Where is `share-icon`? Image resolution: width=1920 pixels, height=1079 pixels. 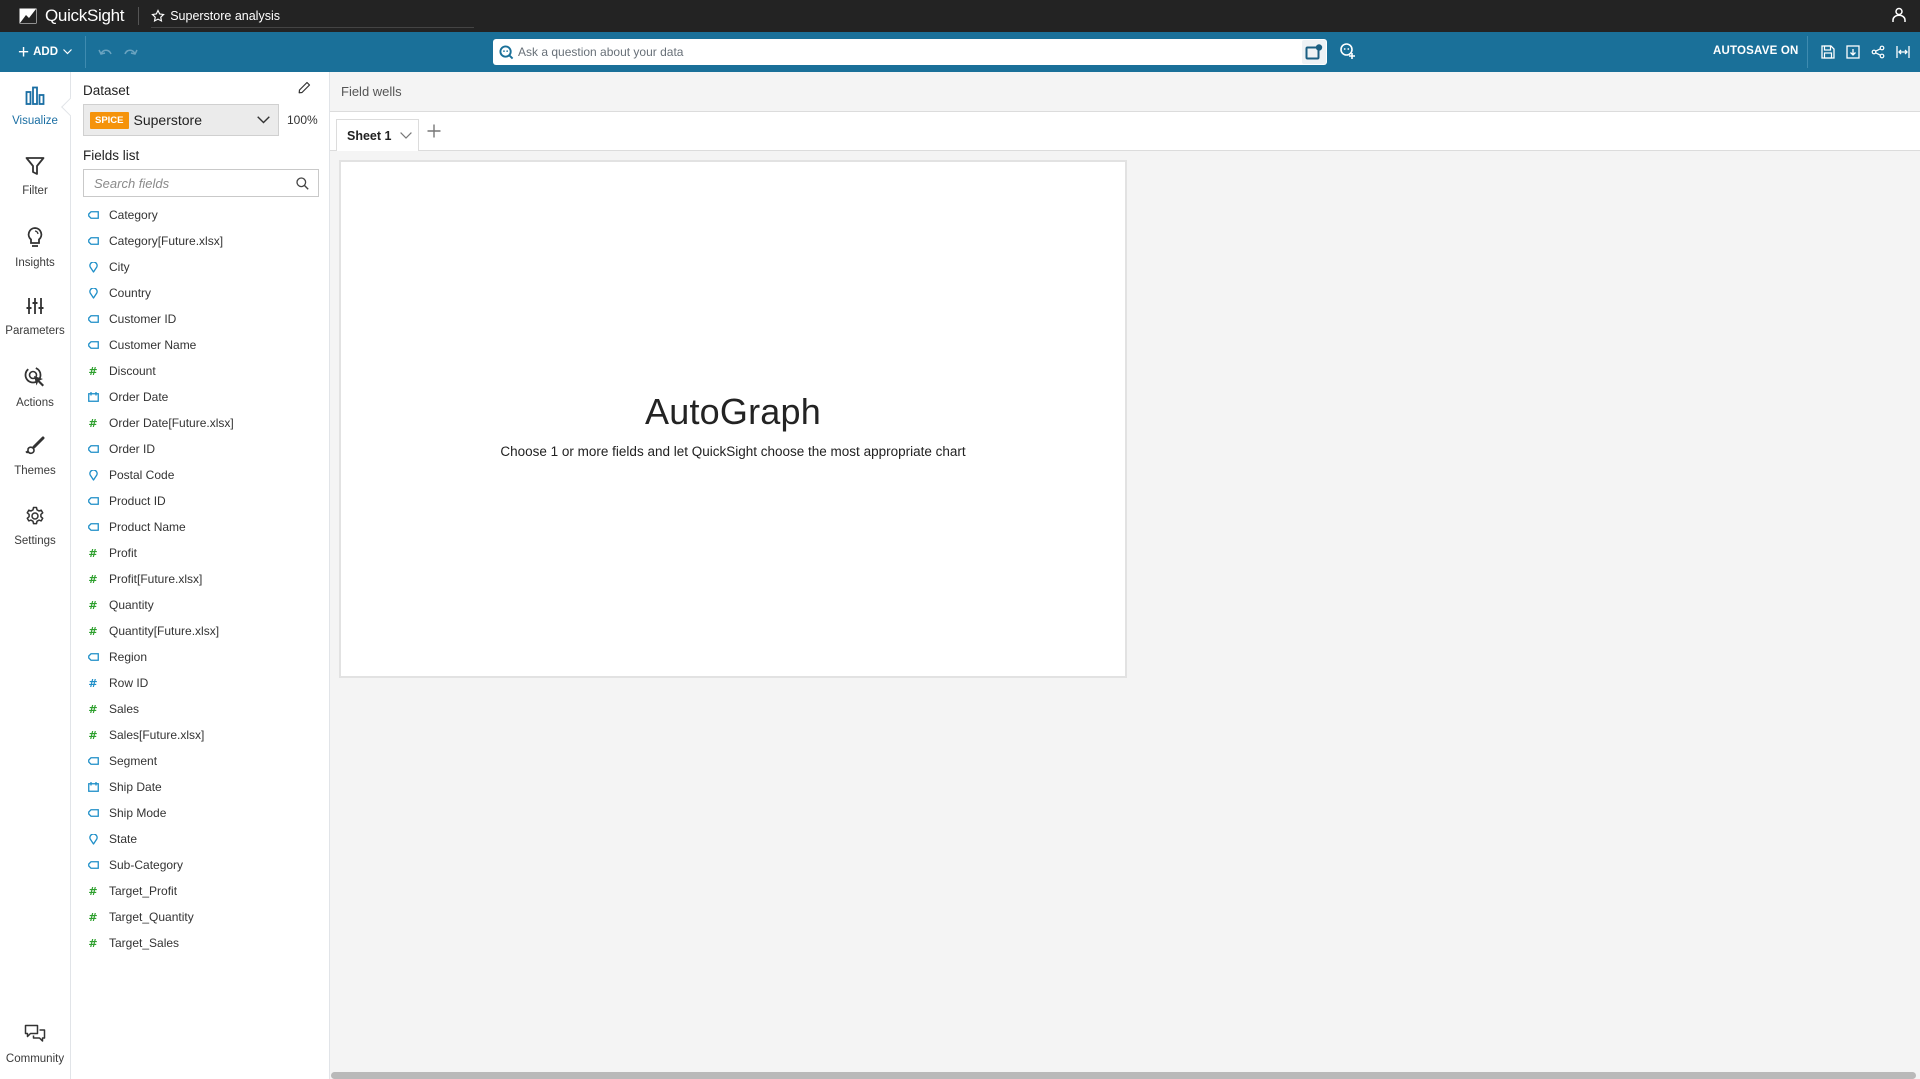 share-icon is located at coordinates (1878, 52).